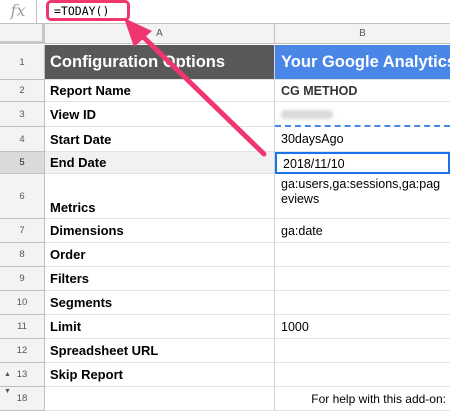 The height and width of the screenshot is (411, 450). I want to click on cell-a11: Limit, so click(160, 327).